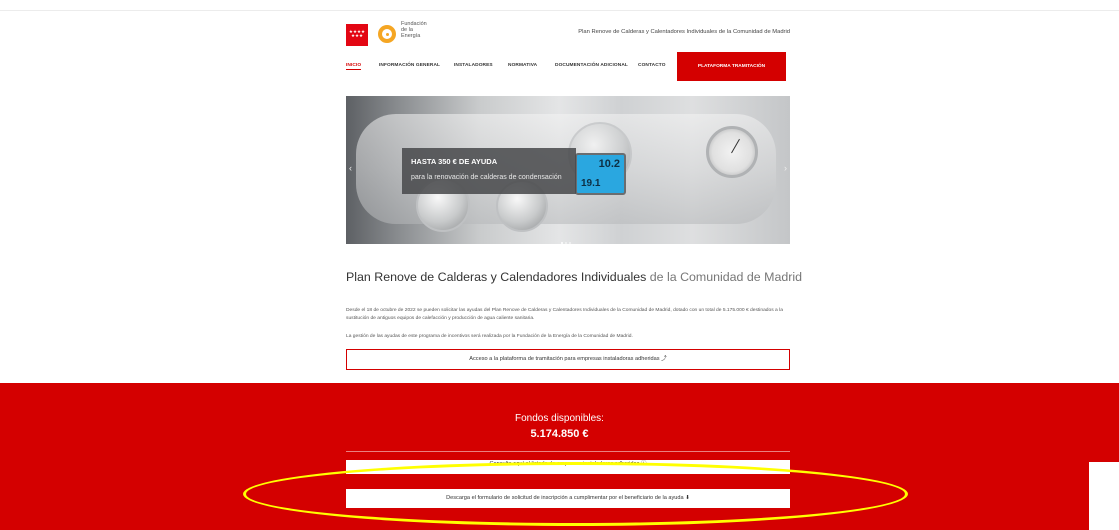  I want to click on nav-item-informacion-general: INFORMACIÓN GENERAL, so click(409, 65).